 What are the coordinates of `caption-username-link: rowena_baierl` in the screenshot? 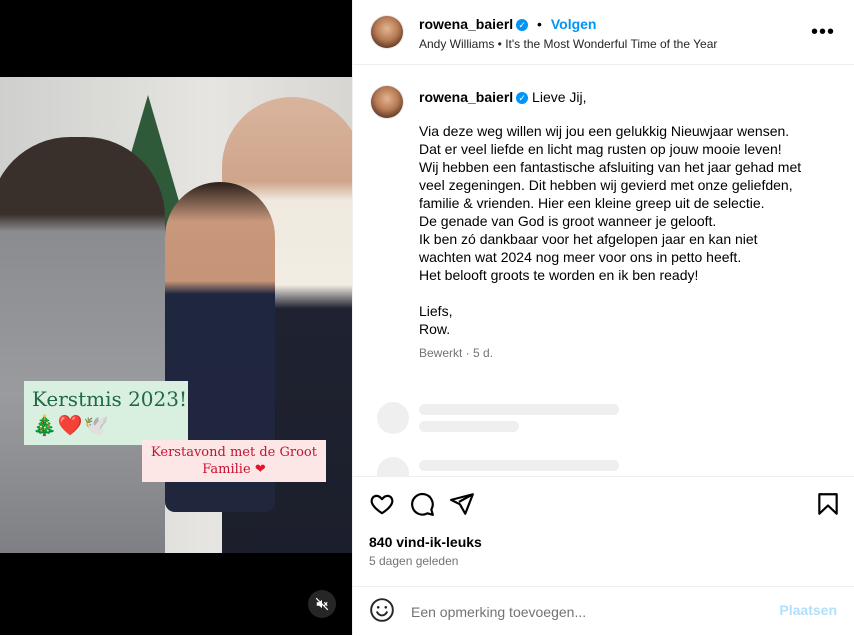 It's located at (466, 97).